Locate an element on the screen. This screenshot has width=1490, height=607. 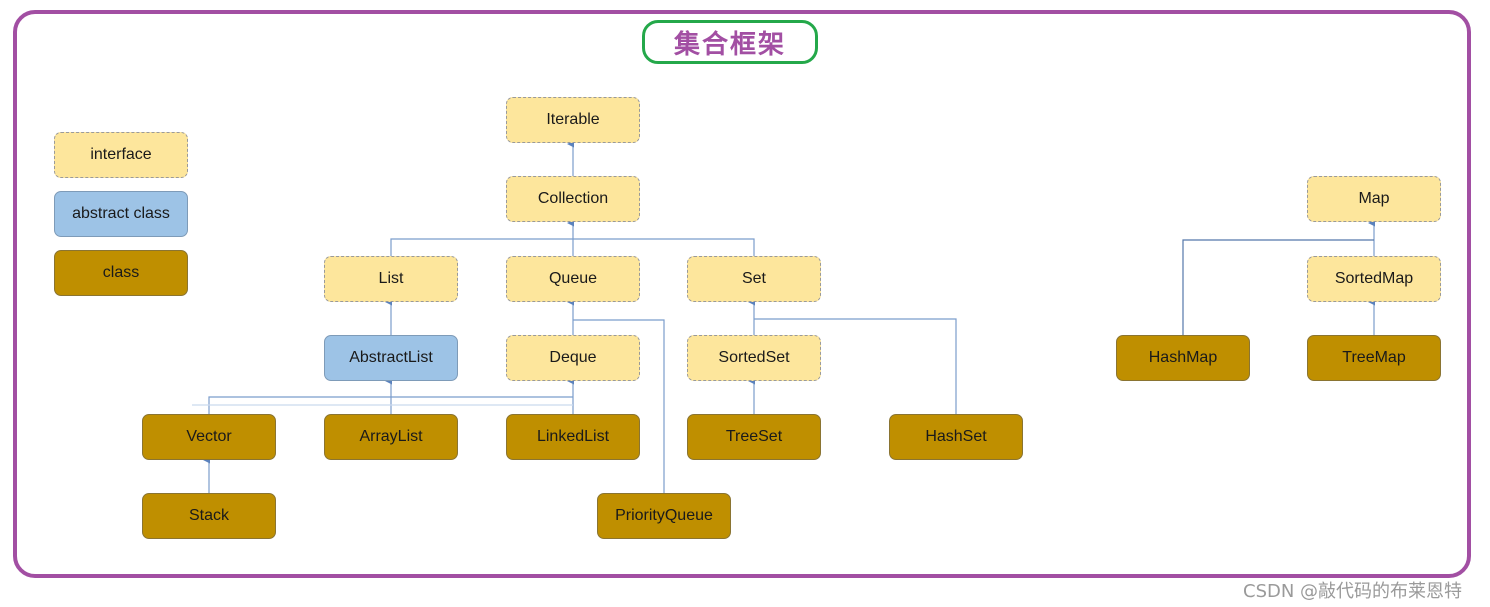
node-hashmap-label: HashMap is located at coordinates (1183, 357).